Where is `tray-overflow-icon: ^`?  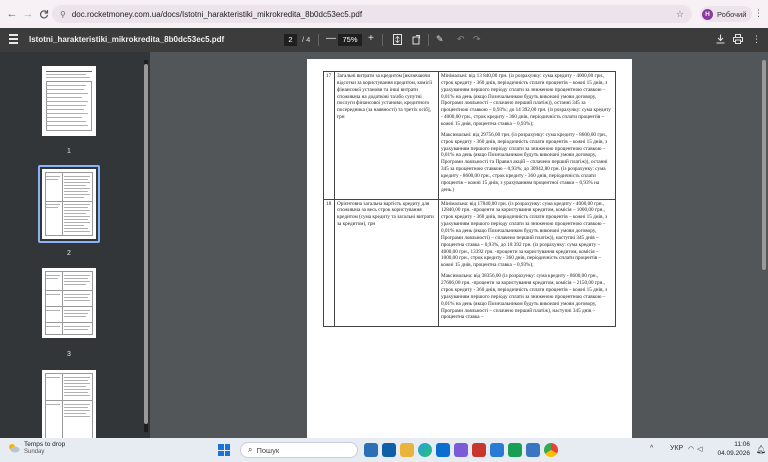
tray-overflow-icon: ^ is located at coordinates (651, 448).